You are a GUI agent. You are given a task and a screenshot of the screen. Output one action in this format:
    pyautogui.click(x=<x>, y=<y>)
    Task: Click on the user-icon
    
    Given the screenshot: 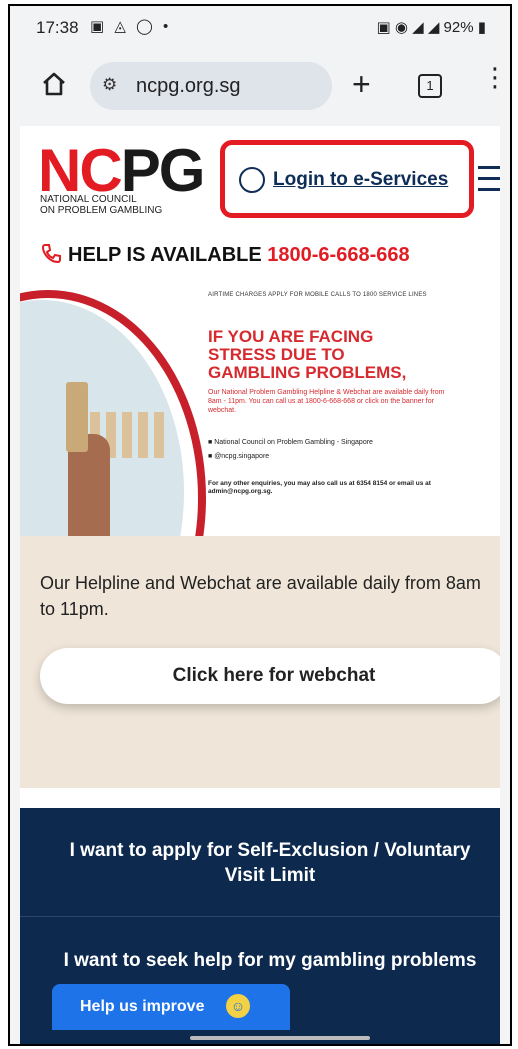 What is the action you would take?
    pyautogui.click(x=252, y=180)
    